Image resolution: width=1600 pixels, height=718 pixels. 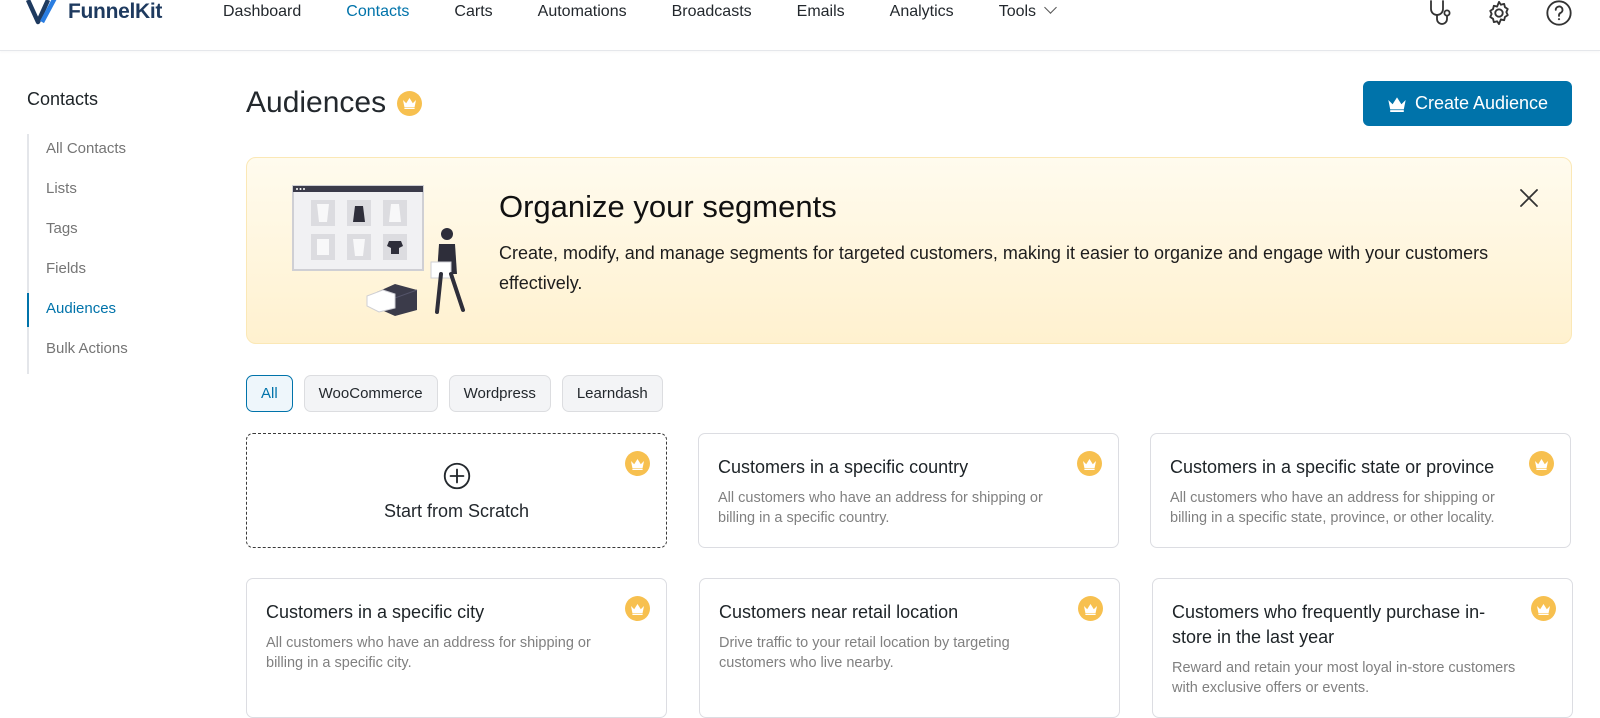 I want to click on sidebar-item-bulk-actions: Bulk Actions, so click(x=108, y=354).